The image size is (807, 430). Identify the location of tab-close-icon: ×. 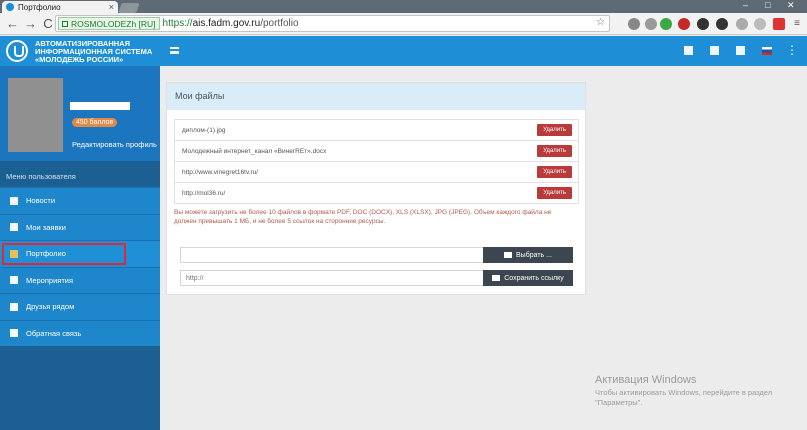
(111, 7).